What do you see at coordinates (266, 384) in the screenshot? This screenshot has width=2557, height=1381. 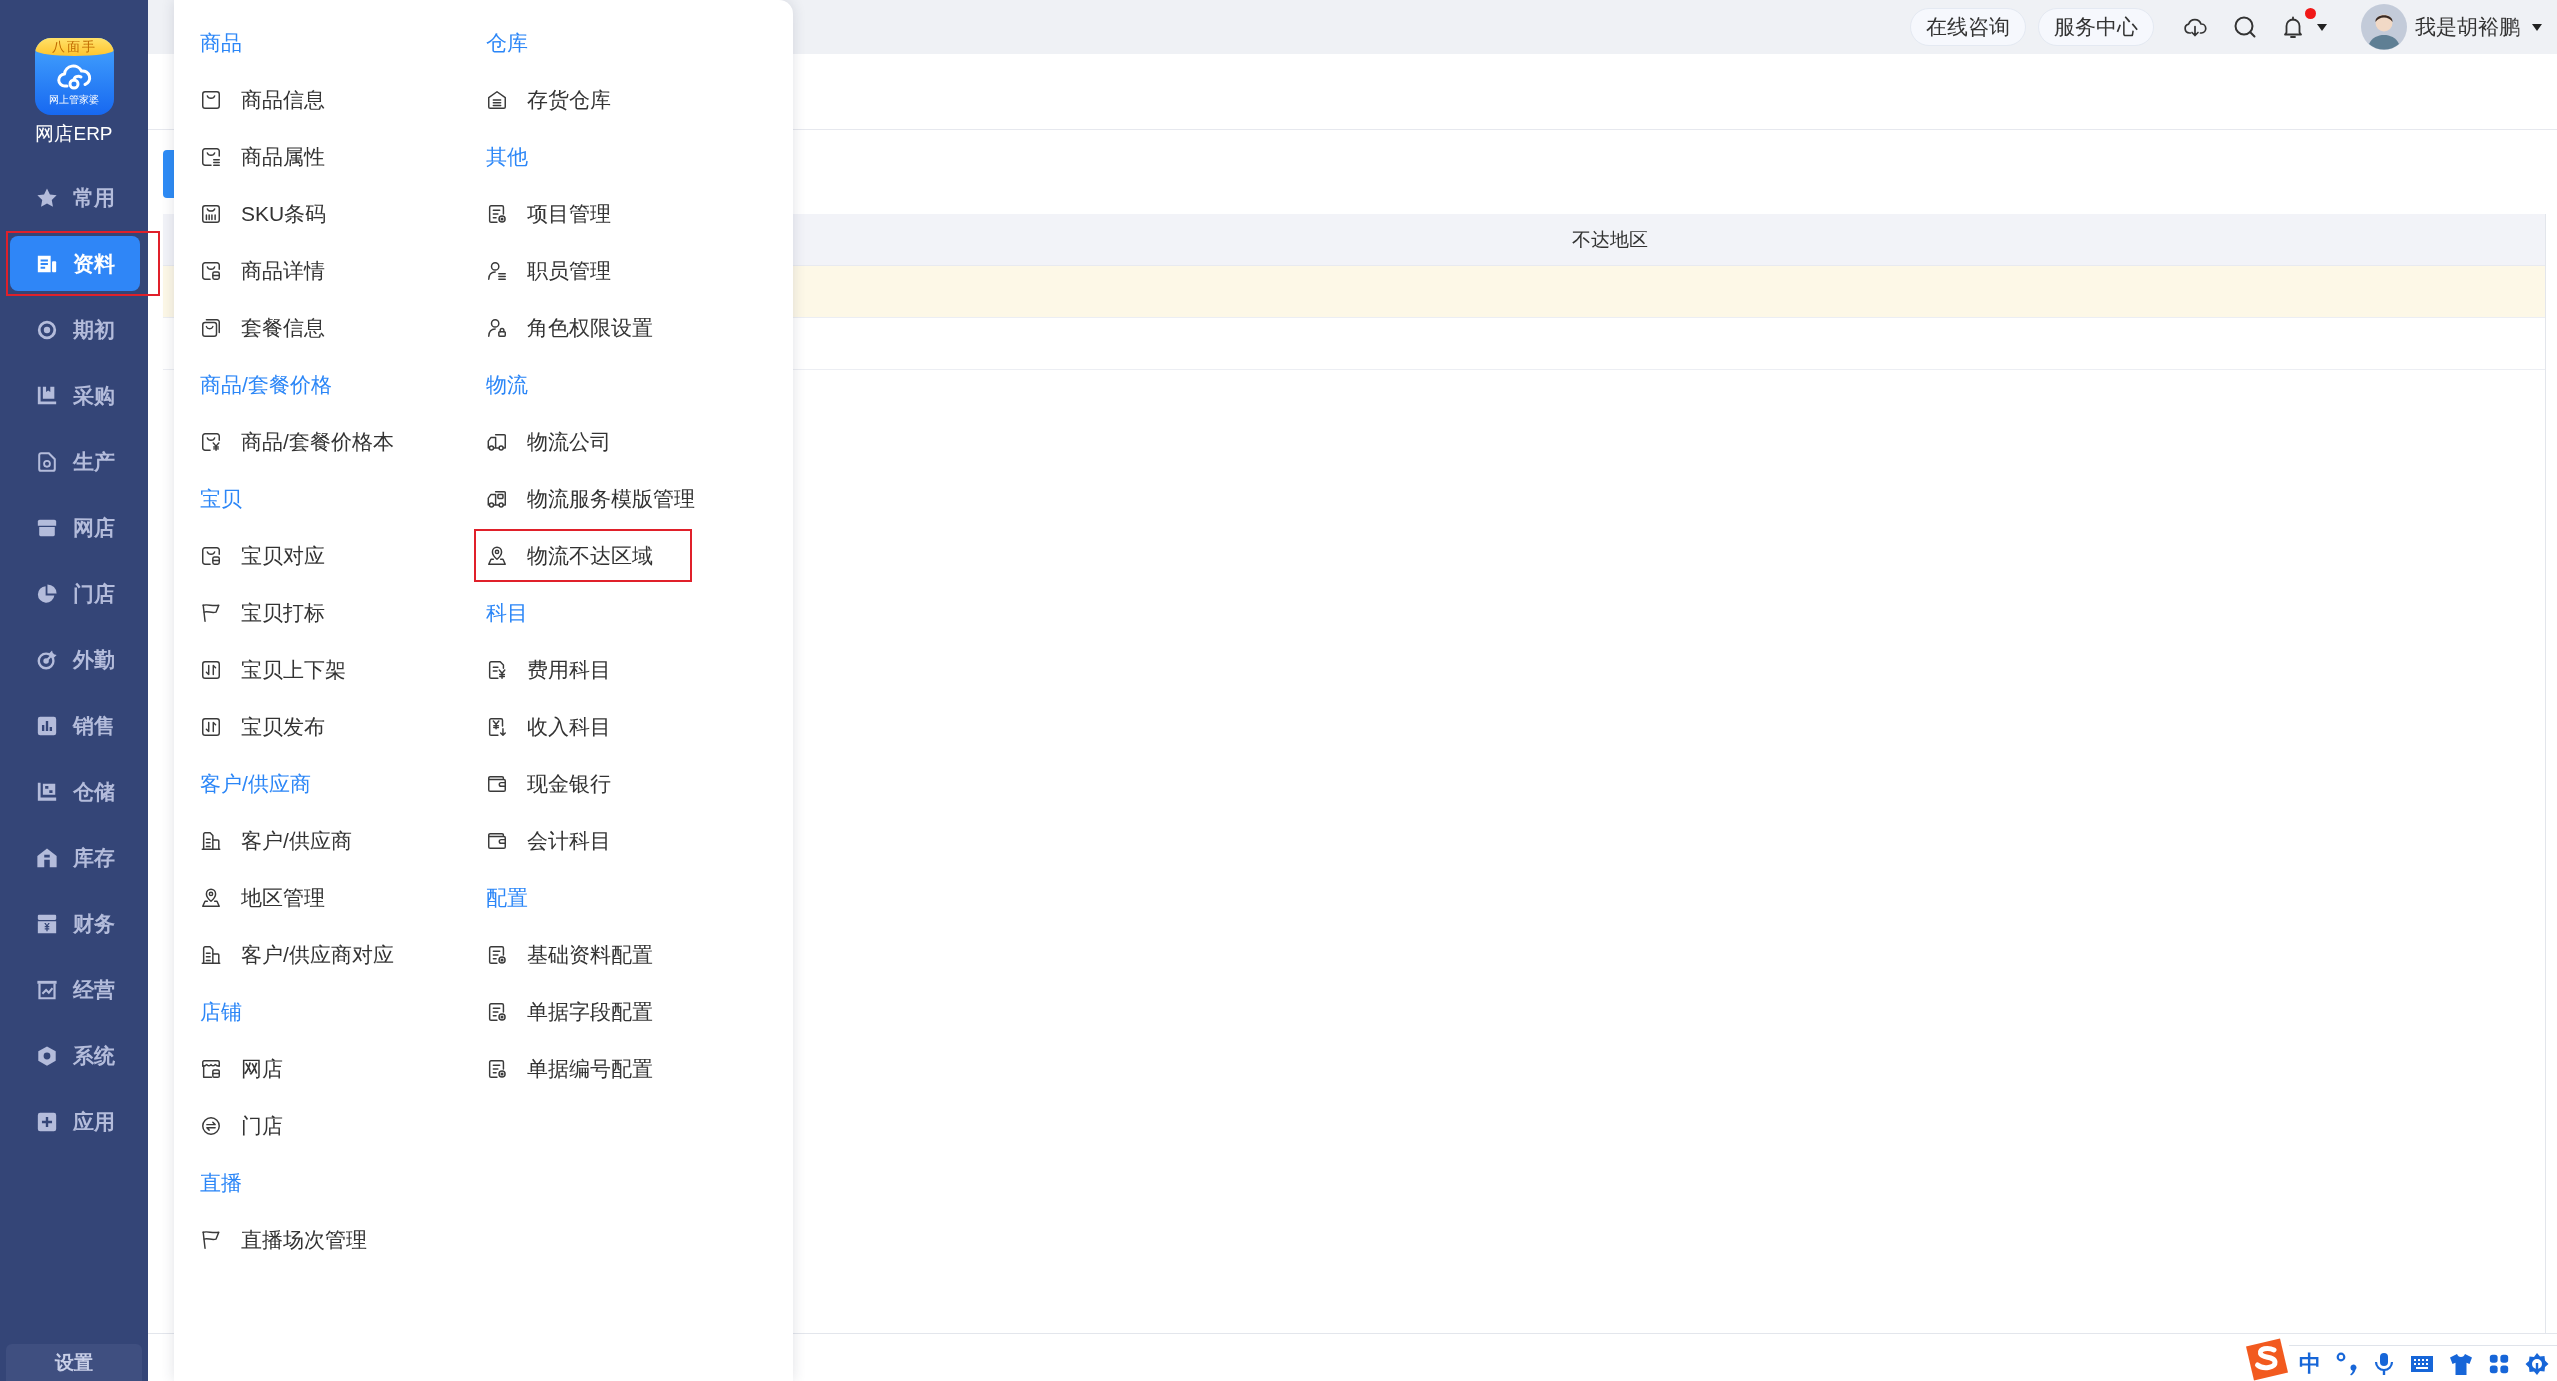 I see `menu-section-title: 商品/套餐价格` at bounding box center [266, 384].